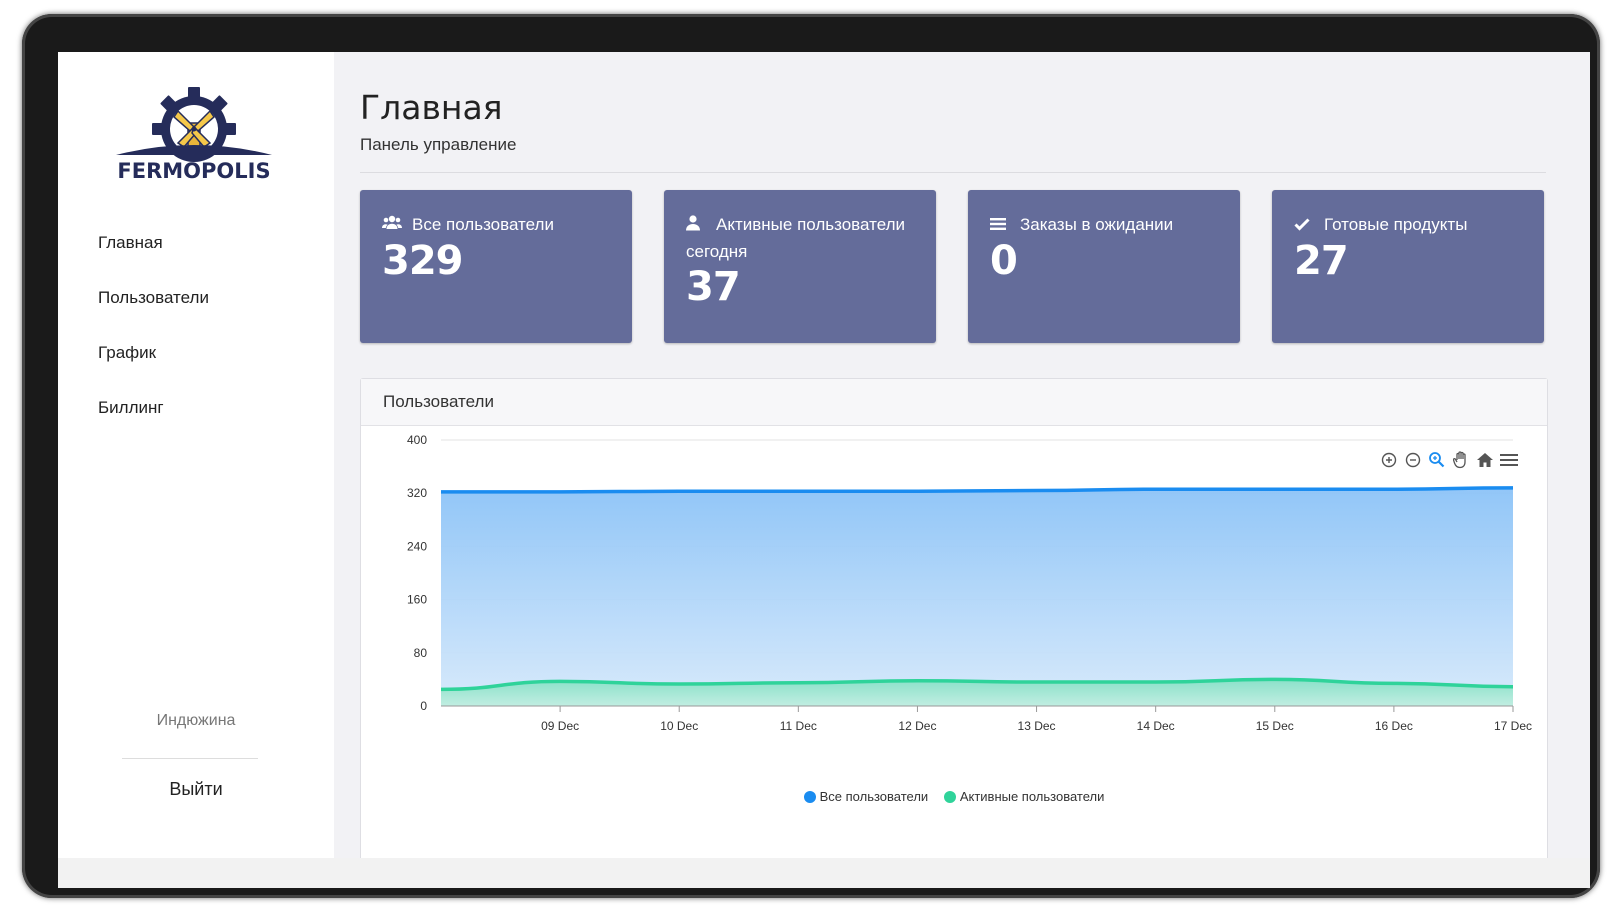  I want to click on brand-logo: FERMOPOLIS, so click(194, 137).